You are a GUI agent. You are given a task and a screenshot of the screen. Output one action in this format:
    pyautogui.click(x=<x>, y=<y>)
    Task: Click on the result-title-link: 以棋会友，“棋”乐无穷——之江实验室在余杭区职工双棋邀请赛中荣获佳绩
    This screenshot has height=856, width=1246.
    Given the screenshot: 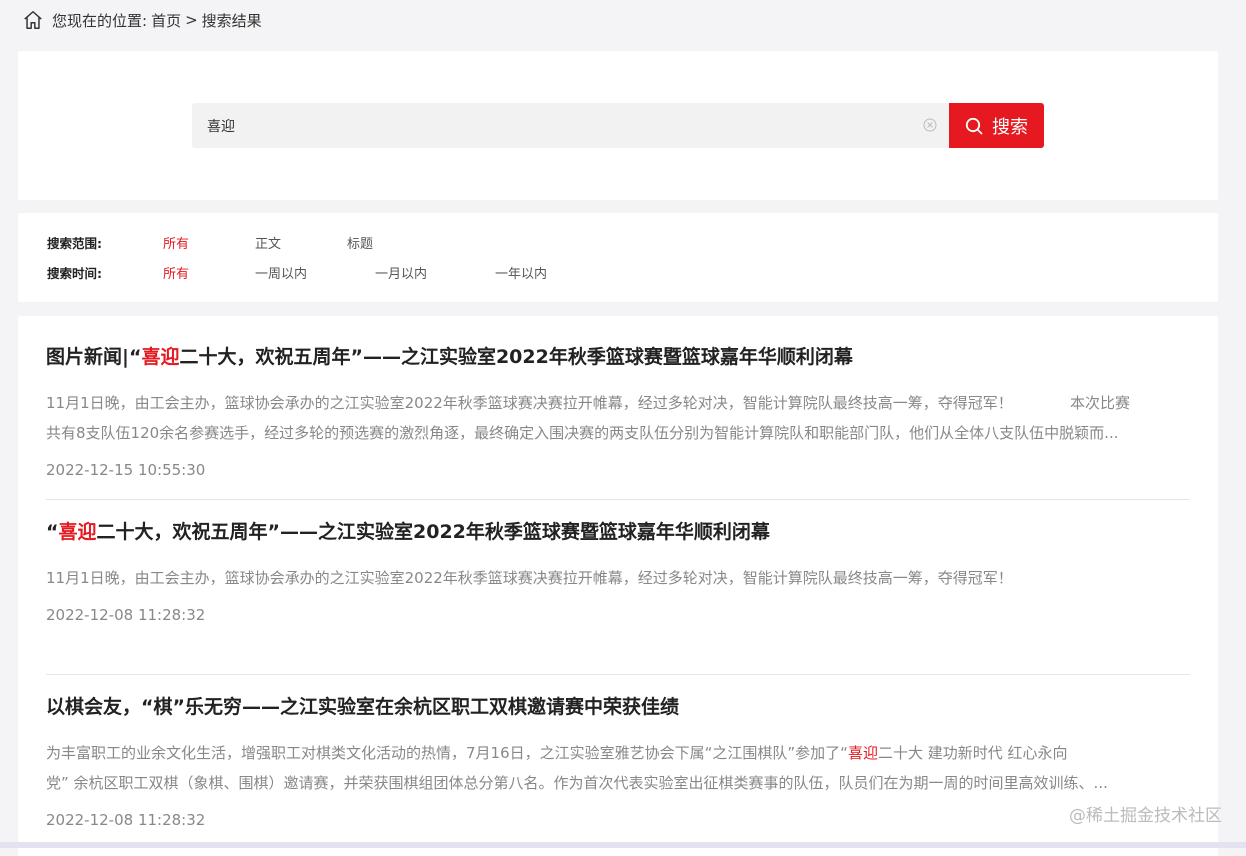 What is the action you would take?
    pyautogui.click(x=618, y=707)
    